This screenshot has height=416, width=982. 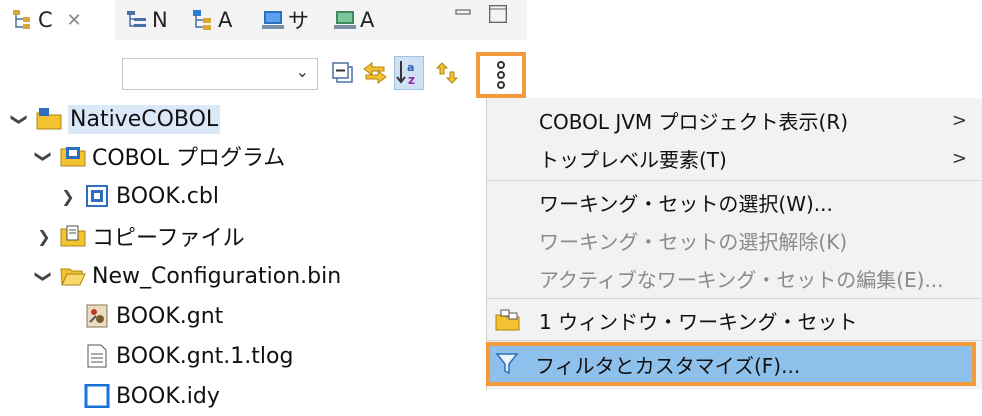 I want to click on hide-icon, so click(x=447, y=73).